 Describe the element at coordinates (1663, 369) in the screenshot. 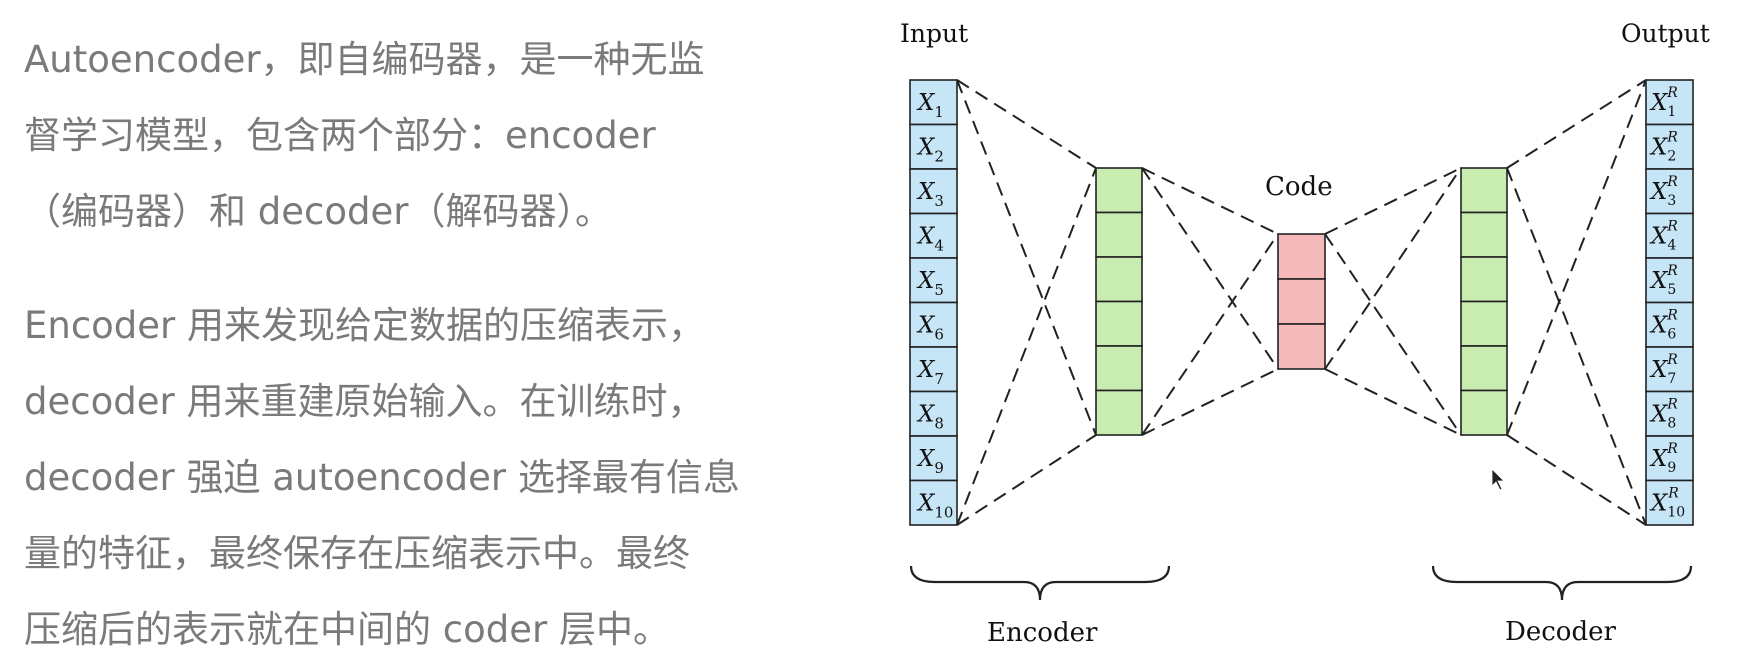

I see `output-neuron-label: X7R` at that location.